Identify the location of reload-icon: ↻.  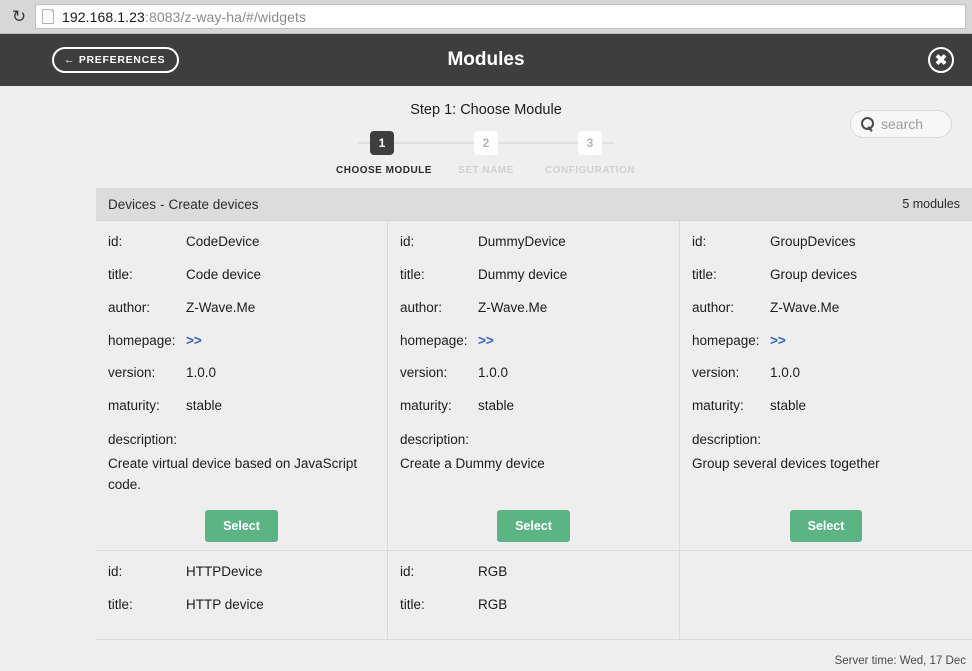
(19, 17).